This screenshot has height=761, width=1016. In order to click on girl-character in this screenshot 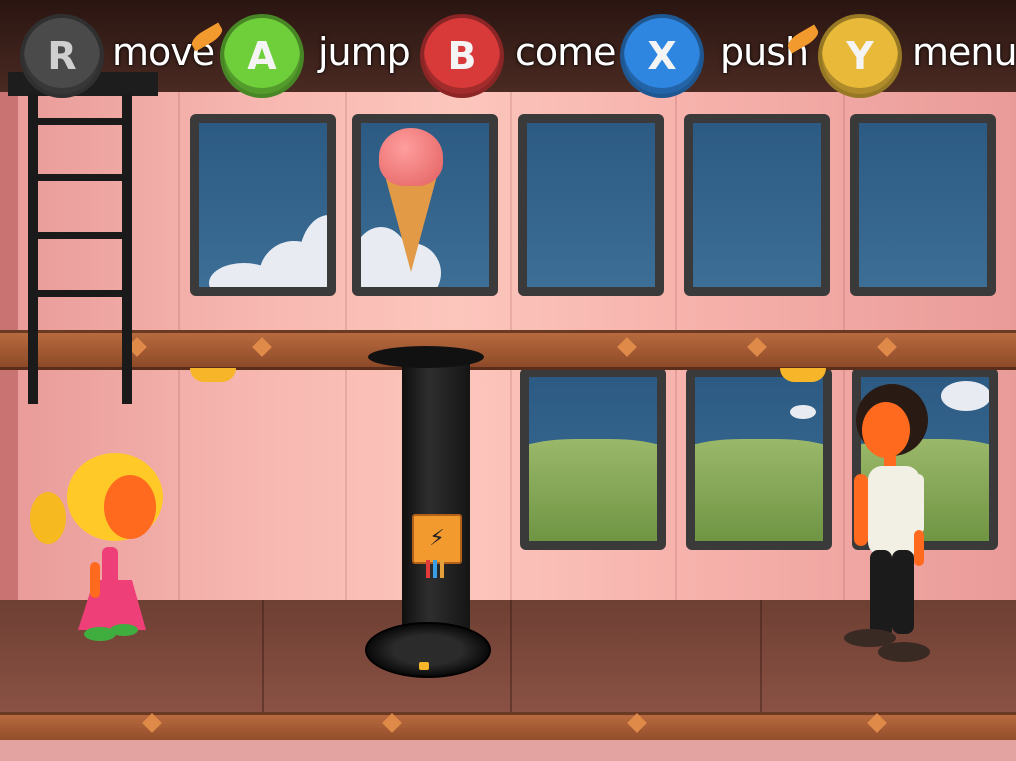, I will do `click(95, 549)`.